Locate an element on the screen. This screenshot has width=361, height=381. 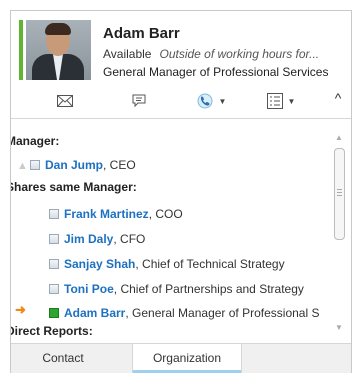
card-dropdown-icon: ▼ is located at coordinates (291, 101).